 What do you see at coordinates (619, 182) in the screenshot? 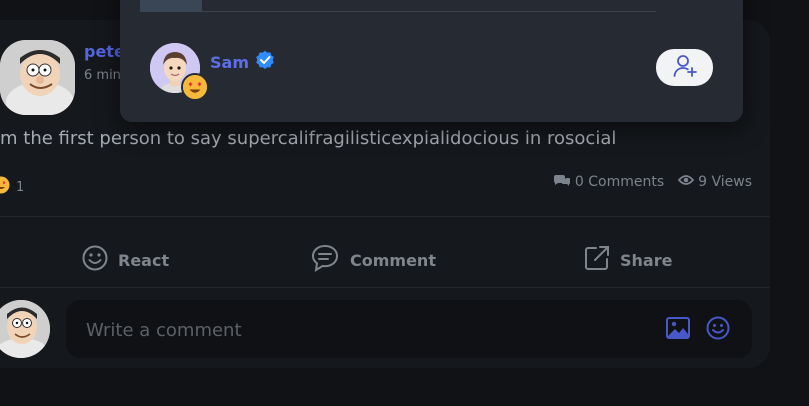
I see `comments-count: 0 Comments` at bounding box center [619, 182].